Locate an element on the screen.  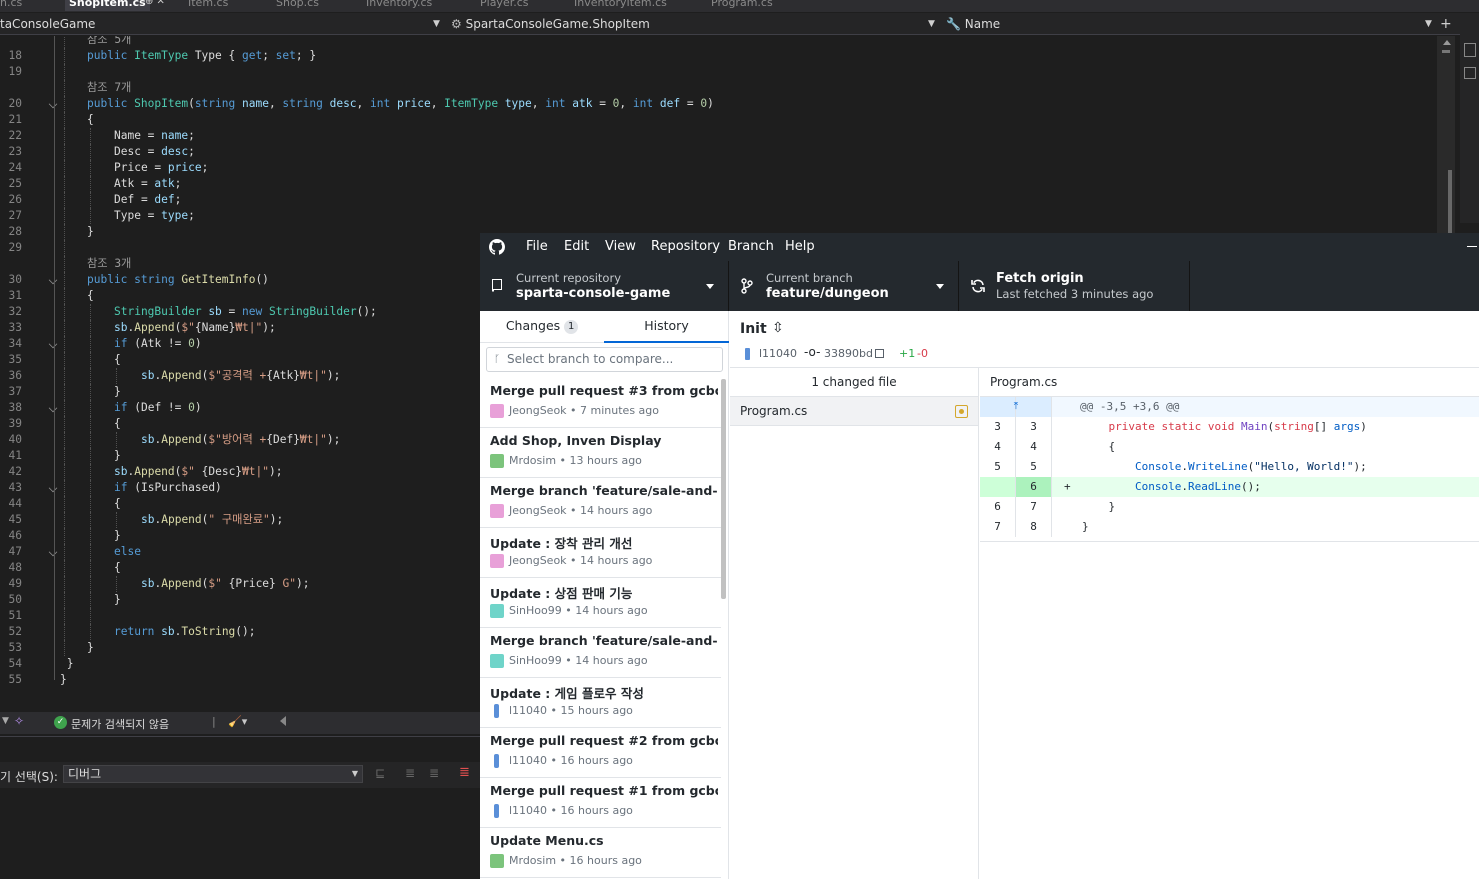
editor-scrollbar is located at coordinates (1446, 136).